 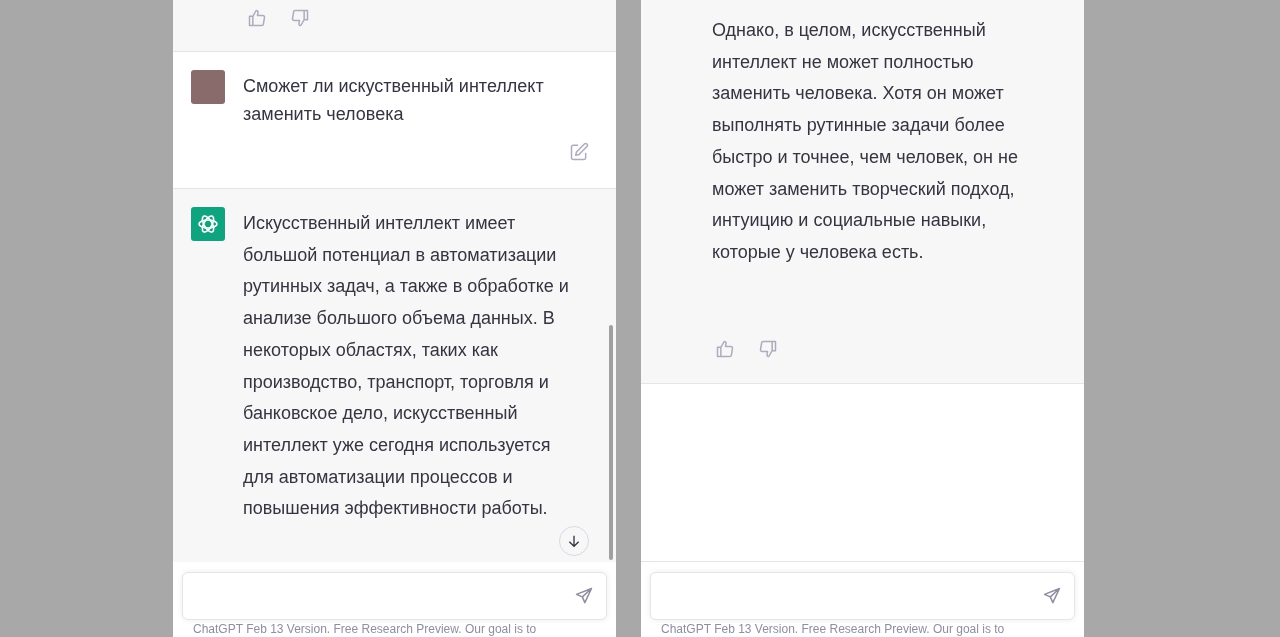 What do you see at coordinates (579, 152) in the screenshot?
I see `edit-icon` at bounding box center [579, 152].